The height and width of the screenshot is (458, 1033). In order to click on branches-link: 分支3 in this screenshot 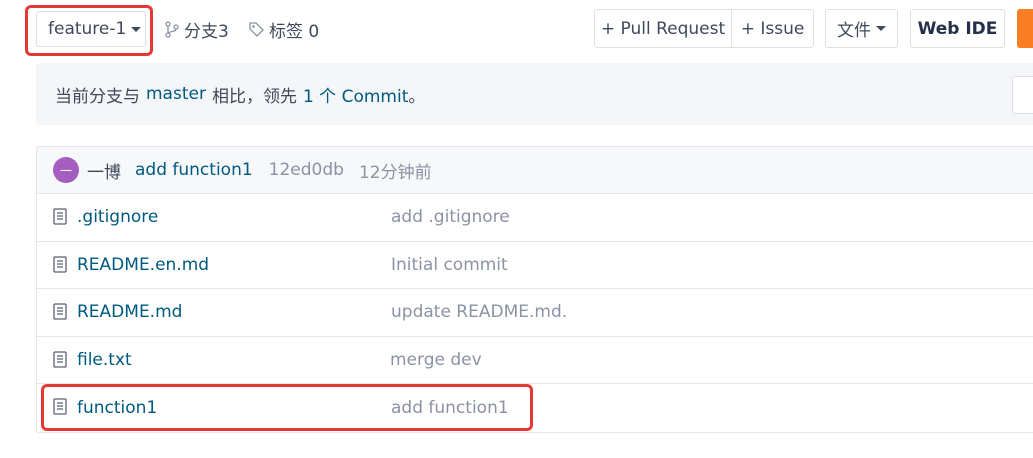, I will do `click(196, 29)`.